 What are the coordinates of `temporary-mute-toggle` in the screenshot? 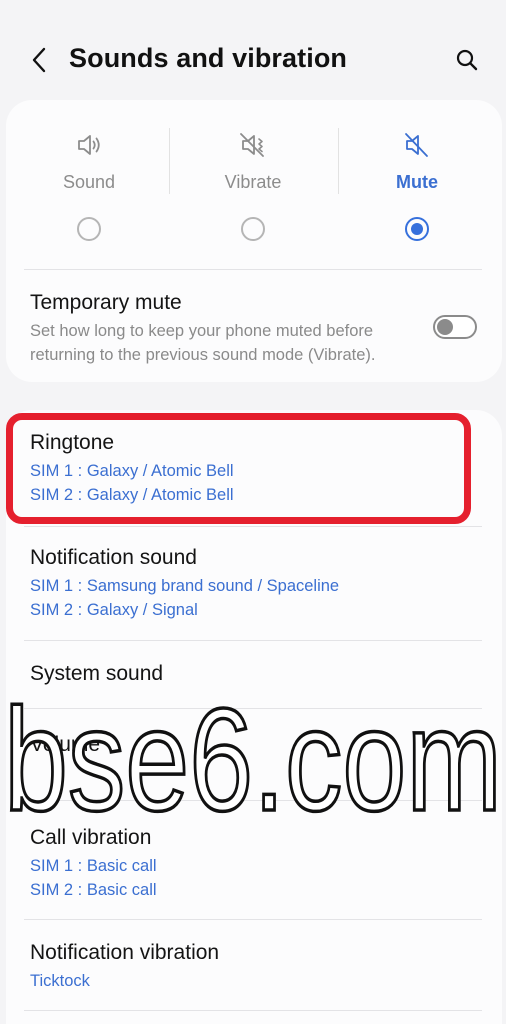 It's located at (455, 327).